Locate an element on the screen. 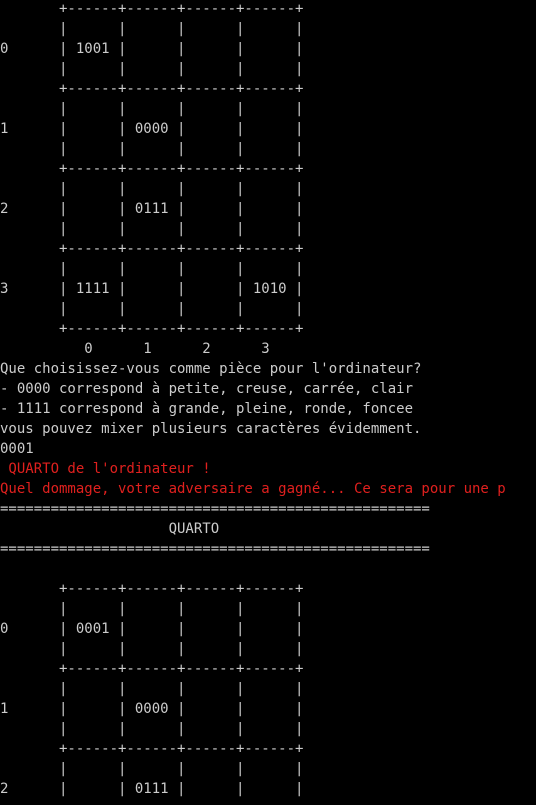 The image size is (536, 805). console-line: 0 | 1001 | | | | is located at coordinates (152, 49).